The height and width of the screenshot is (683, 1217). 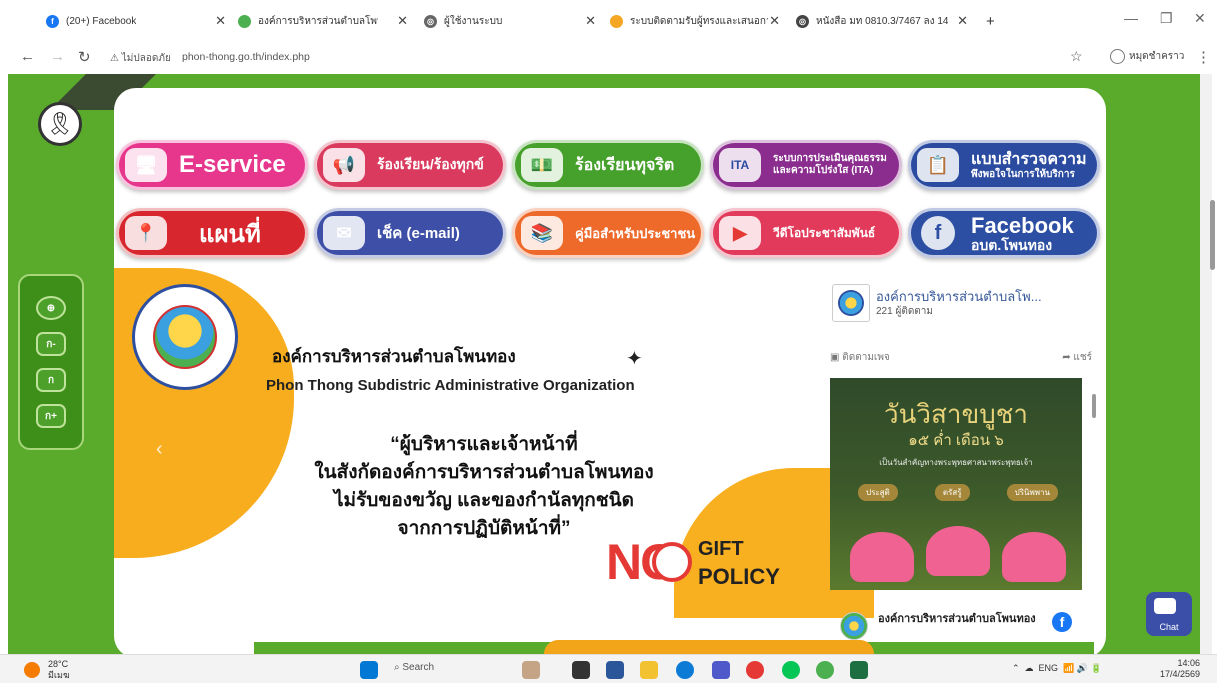 What do you see at coordinates (905, 311) in the screenshot?
I see `fb-followers: 221 ผู้ติดตาม` at bounding box center [905, 311].